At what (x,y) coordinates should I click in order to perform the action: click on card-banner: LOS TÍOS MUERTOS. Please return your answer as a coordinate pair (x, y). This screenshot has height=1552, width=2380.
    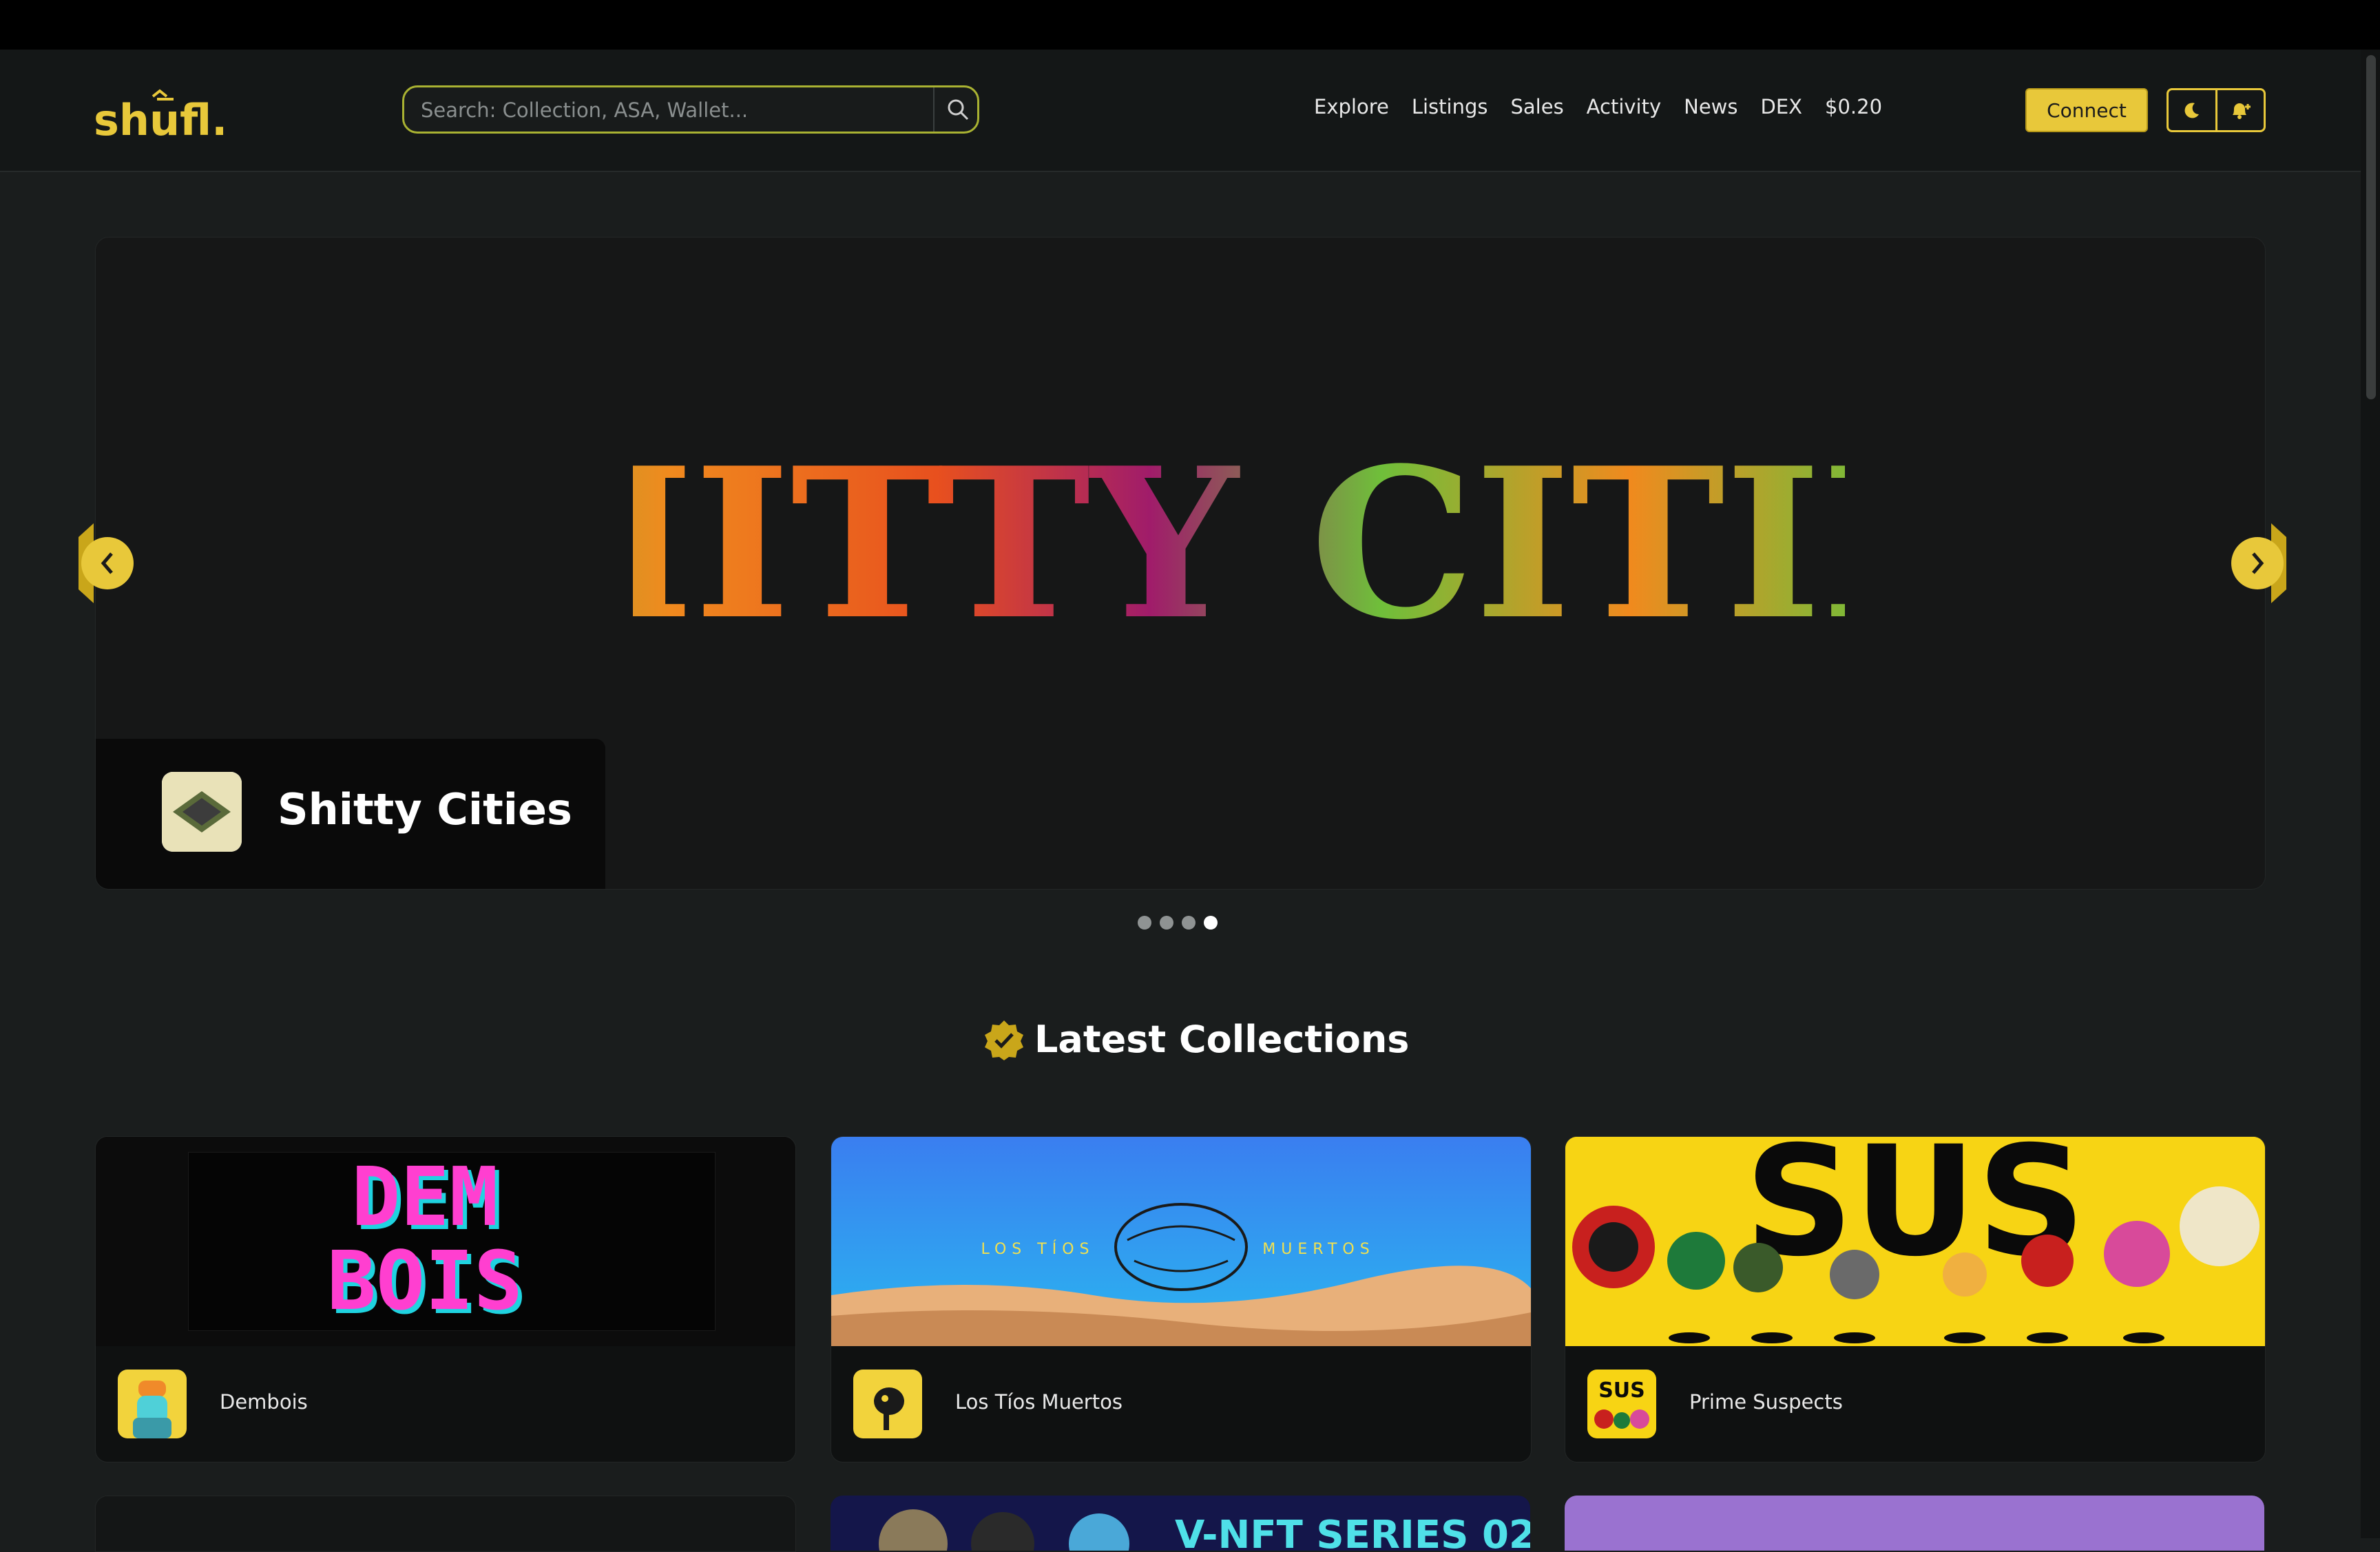
    Looking at the image, I should click on (1181, 1241).